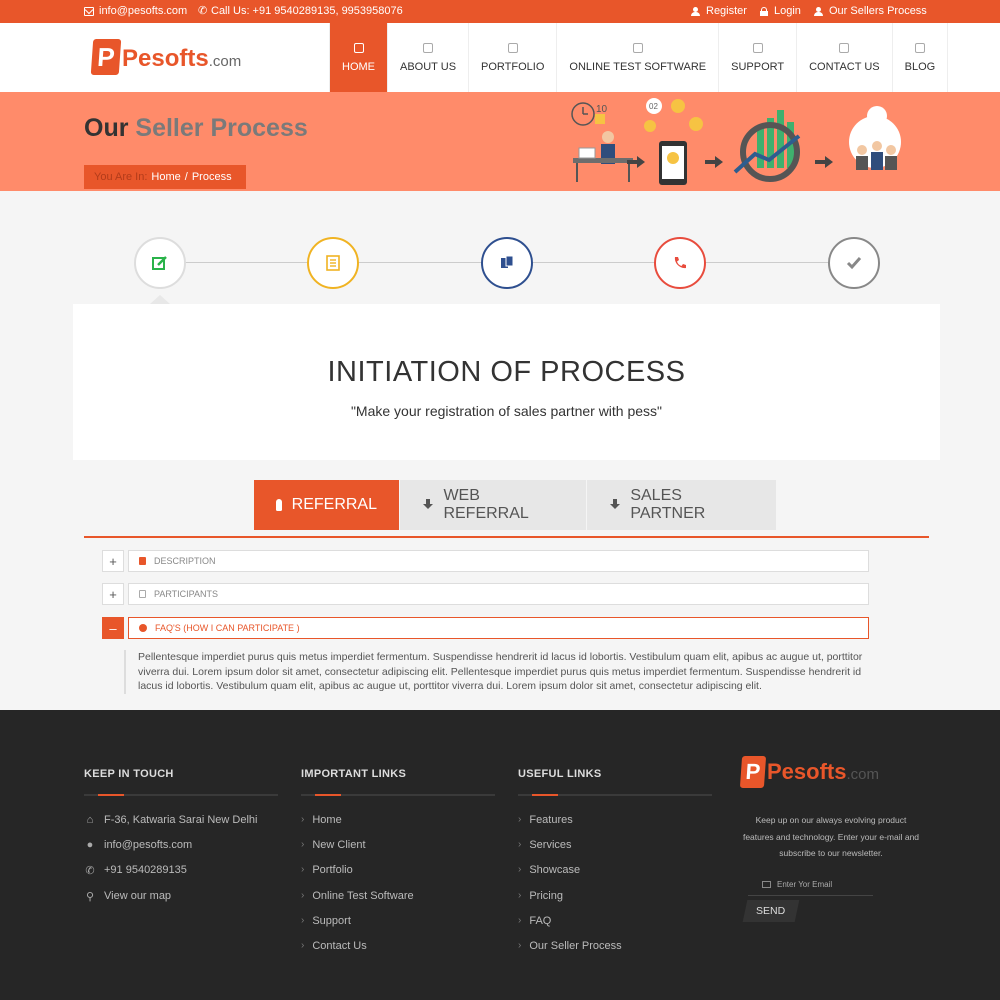  Describe the element at coordinates (615, 851) in the screenshot. I see `footer-link: › Services` at that location.